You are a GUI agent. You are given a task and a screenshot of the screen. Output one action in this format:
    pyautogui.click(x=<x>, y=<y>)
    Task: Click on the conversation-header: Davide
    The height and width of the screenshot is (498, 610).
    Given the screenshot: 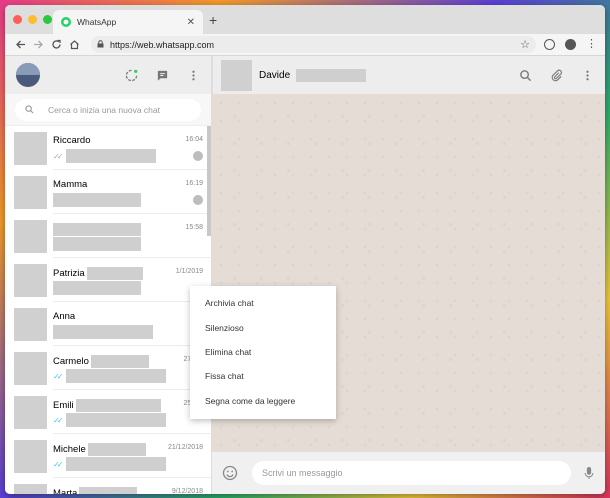 What is the action you would take?
    pyautogui.click(x=408, y=75)
    